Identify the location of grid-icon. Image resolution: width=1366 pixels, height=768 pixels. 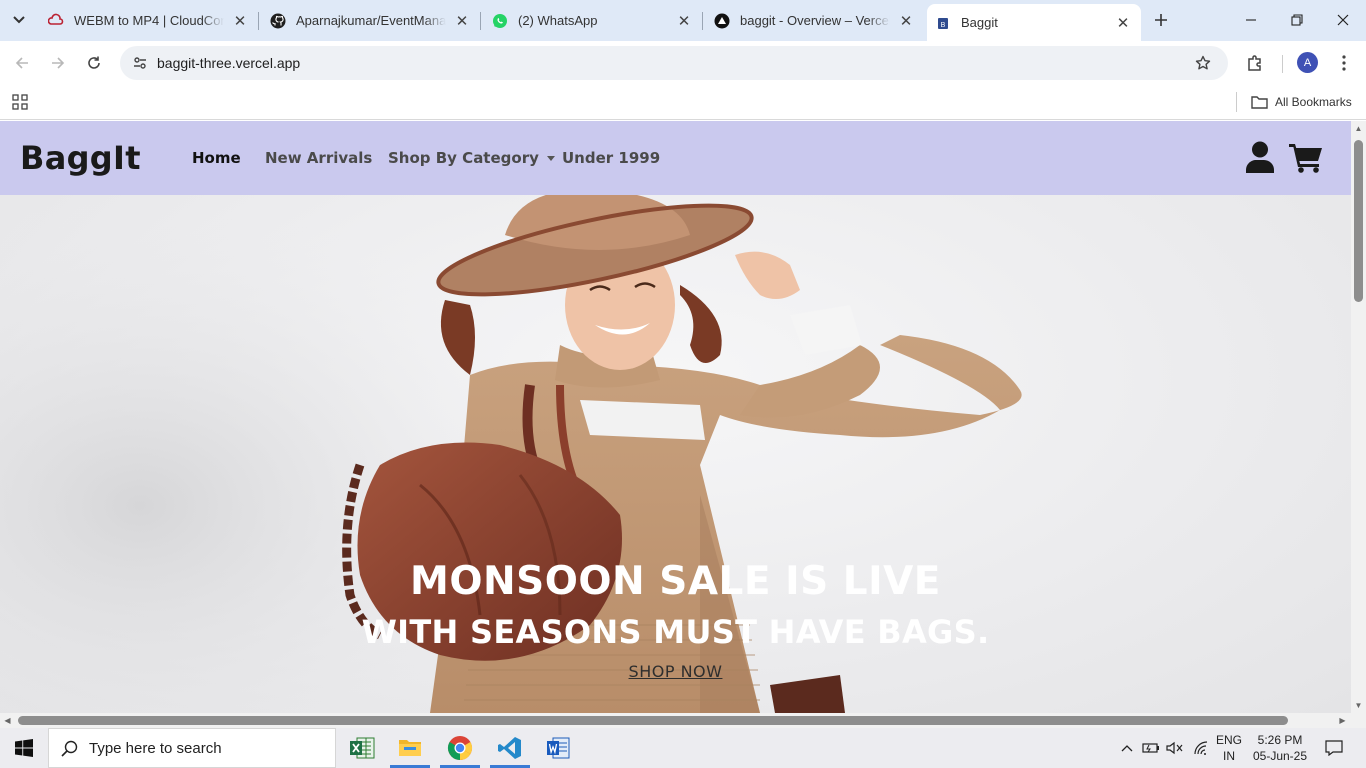
(20, 102).